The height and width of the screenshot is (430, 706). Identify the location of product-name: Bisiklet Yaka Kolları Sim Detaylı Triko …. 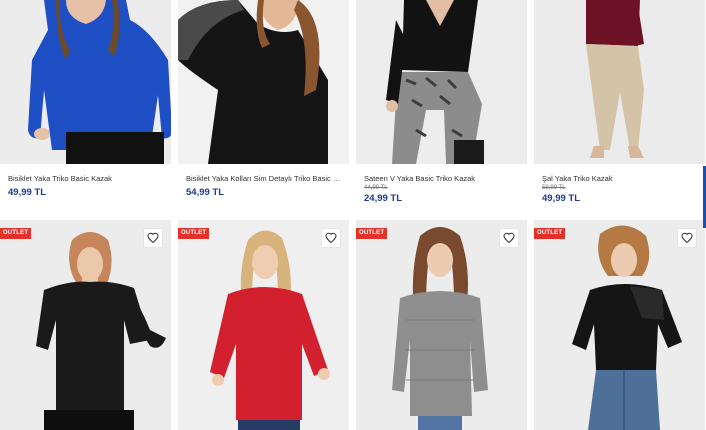
(263, 179).